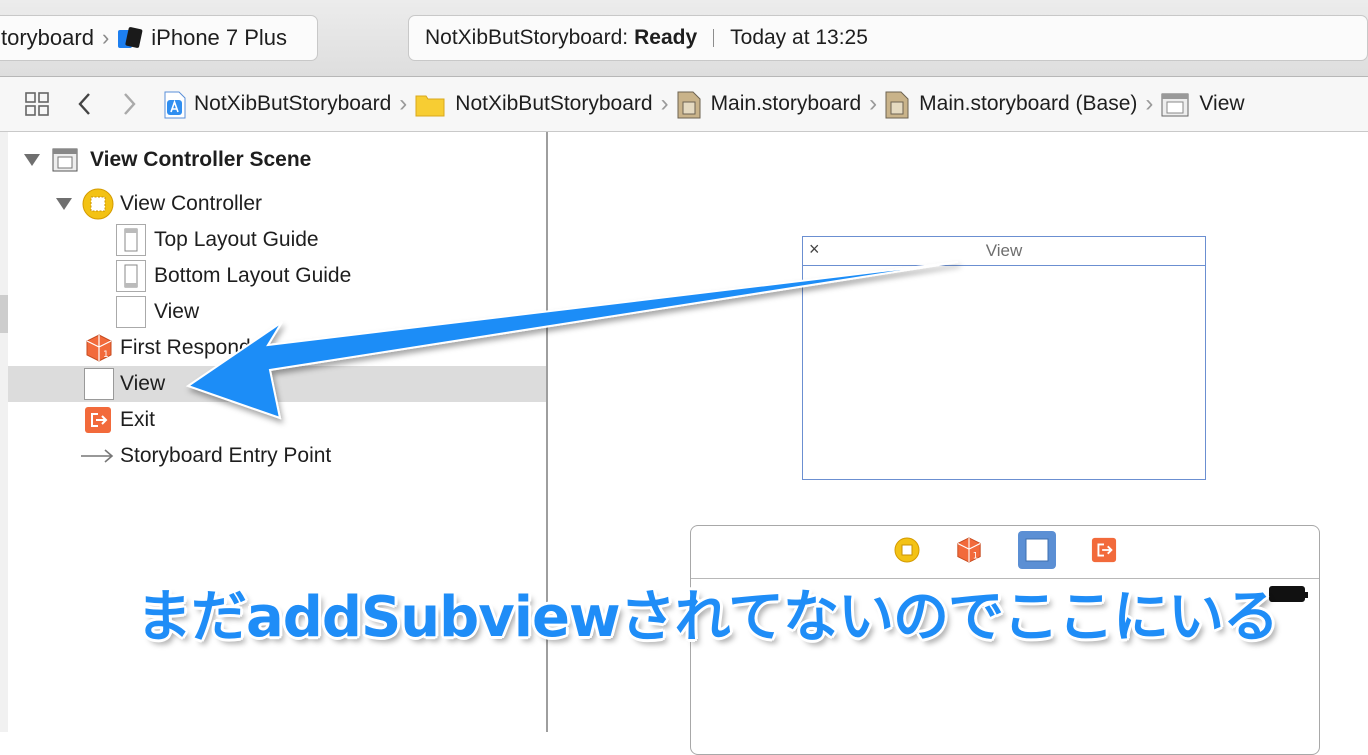  I want to click on outline-entry-point-row: Storyboard Entry Point, so click(277, 456).